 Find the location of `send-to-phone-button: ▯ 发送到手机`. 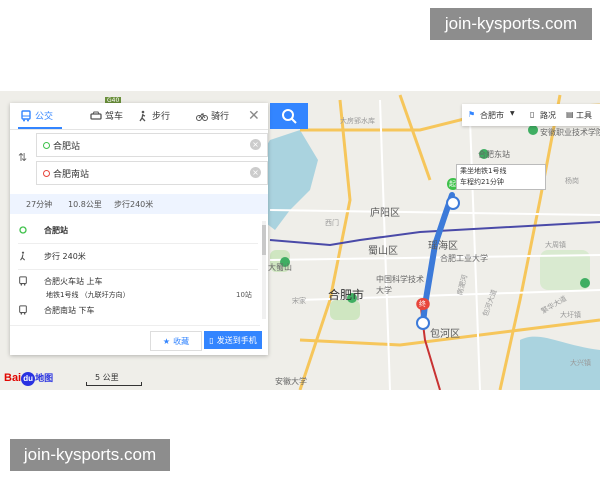

send-to-phone-button: ▯ 发送到手机 is located at coordinates (233, 340).